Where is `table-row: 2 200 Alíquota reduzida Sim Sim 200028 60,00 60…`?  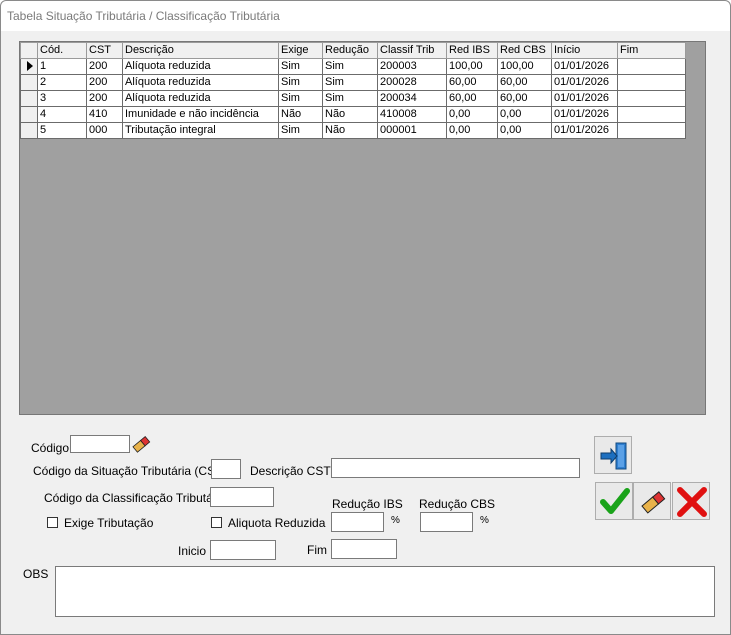 table-row: 2 200 Alíquota reduzida Sim Sim 200028 60,00 60… is located at coordinates (353, 82).